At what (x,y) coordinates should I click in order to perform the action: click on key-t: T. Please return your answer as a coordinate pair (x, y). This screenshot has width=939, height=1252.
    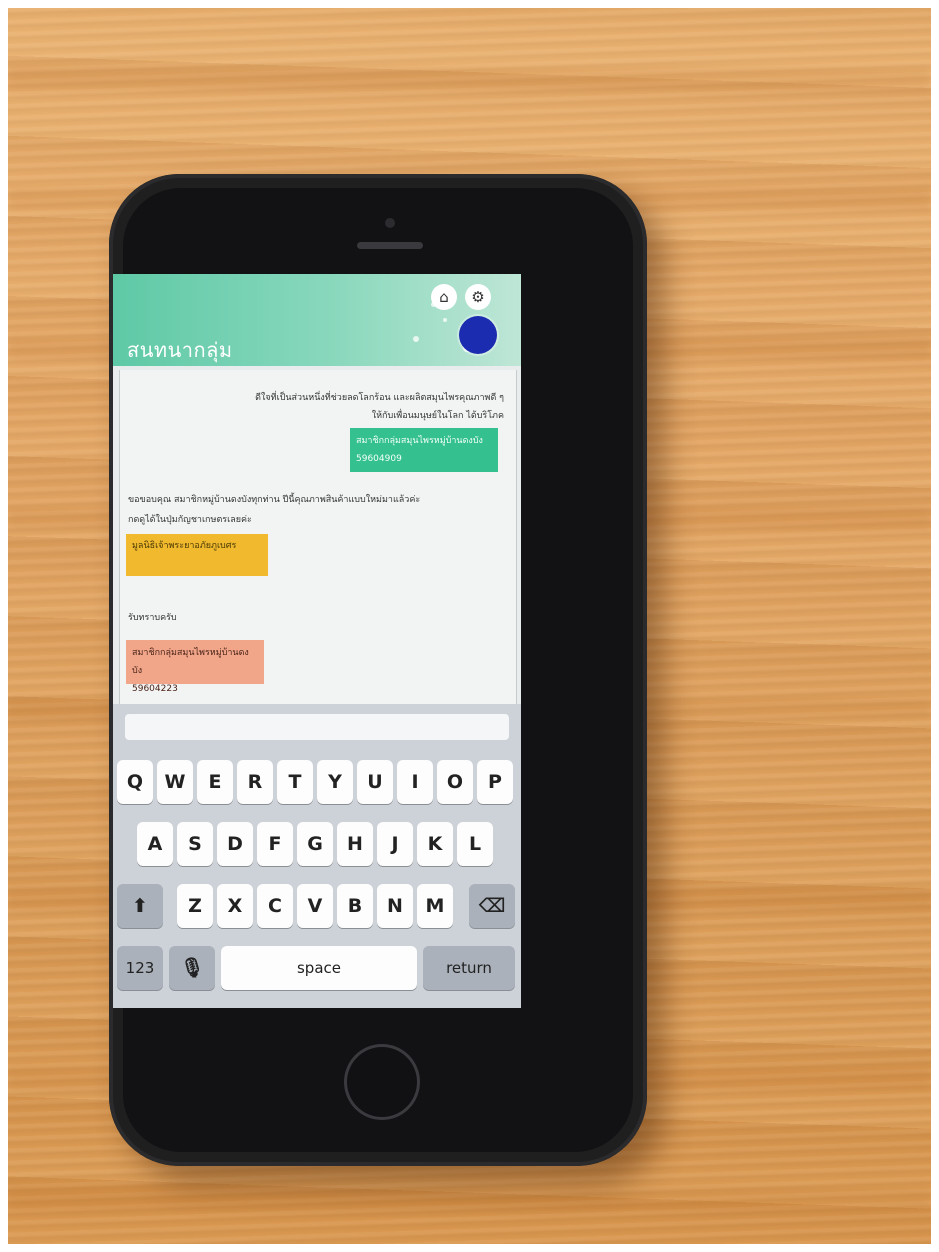
    Looking at the image, I should click on (295, 782).